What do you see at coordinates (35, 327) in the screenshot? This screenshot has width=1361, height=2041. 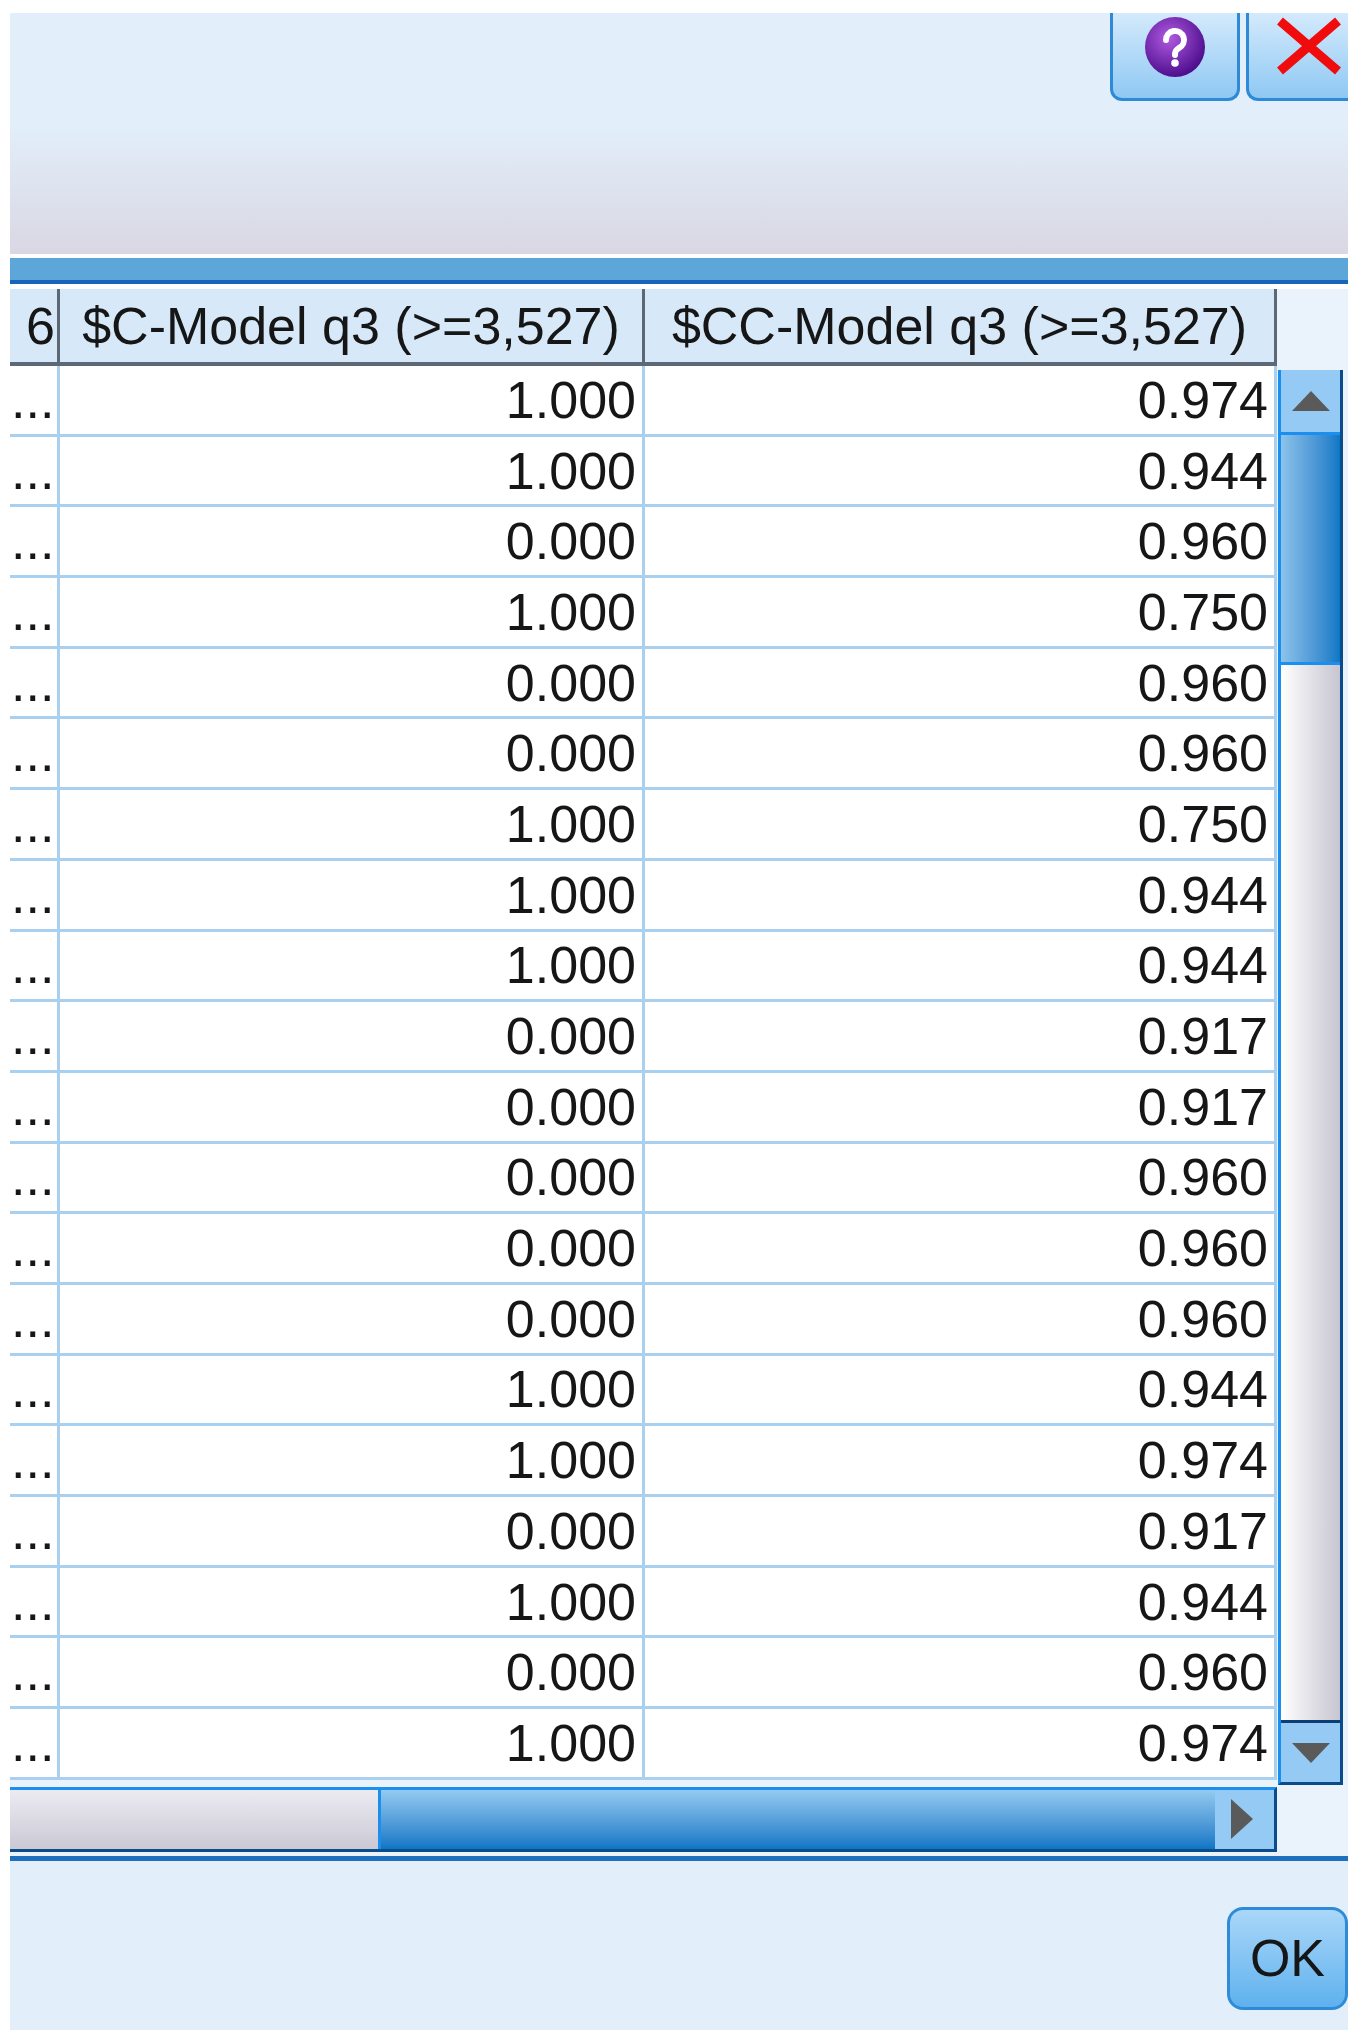 I see `column-header: 6` at bounding box center [35, 327].